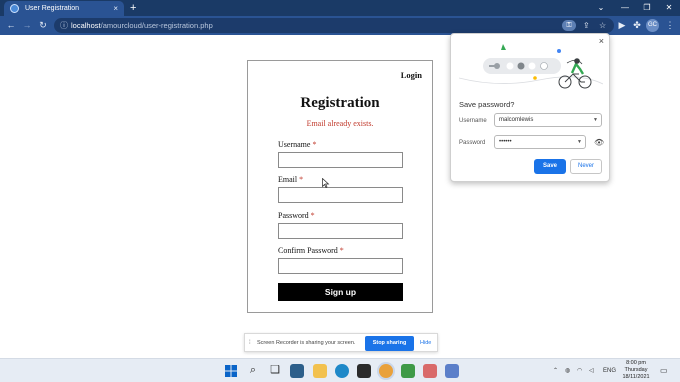 The width and height of the screenshot is (680, 382). Describe the element at coordinates (550, 166) in the screenshot. I see `save-button: Save` at that location.